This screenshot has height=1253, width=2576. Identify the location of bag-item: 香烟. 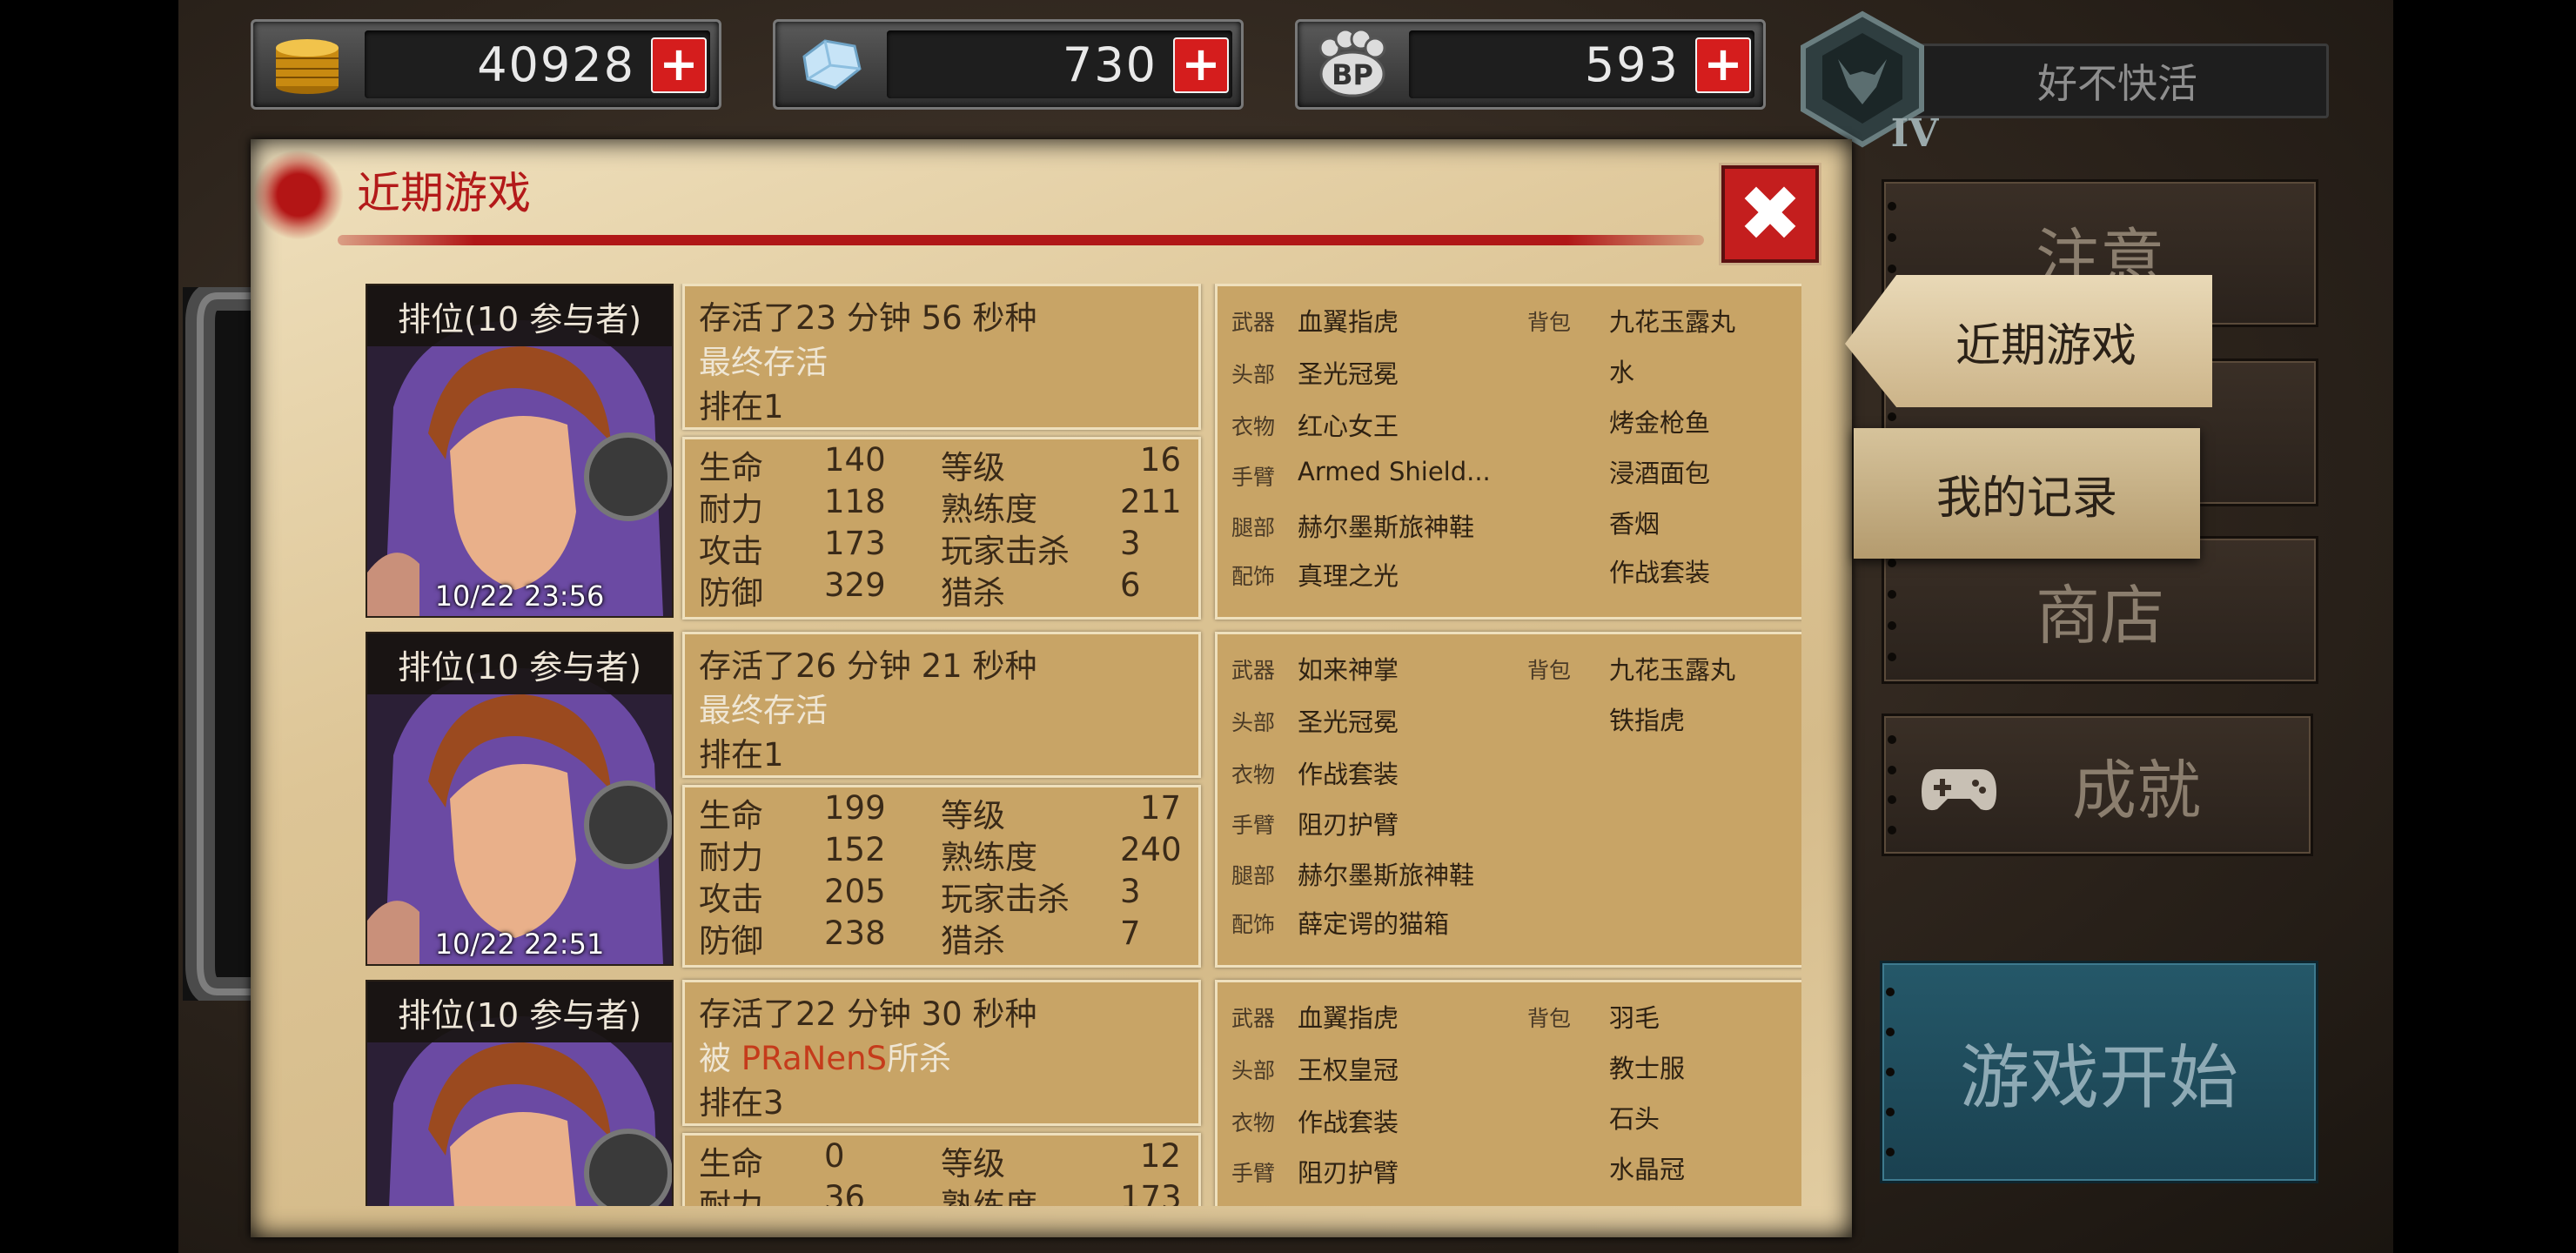
(1634, 524).